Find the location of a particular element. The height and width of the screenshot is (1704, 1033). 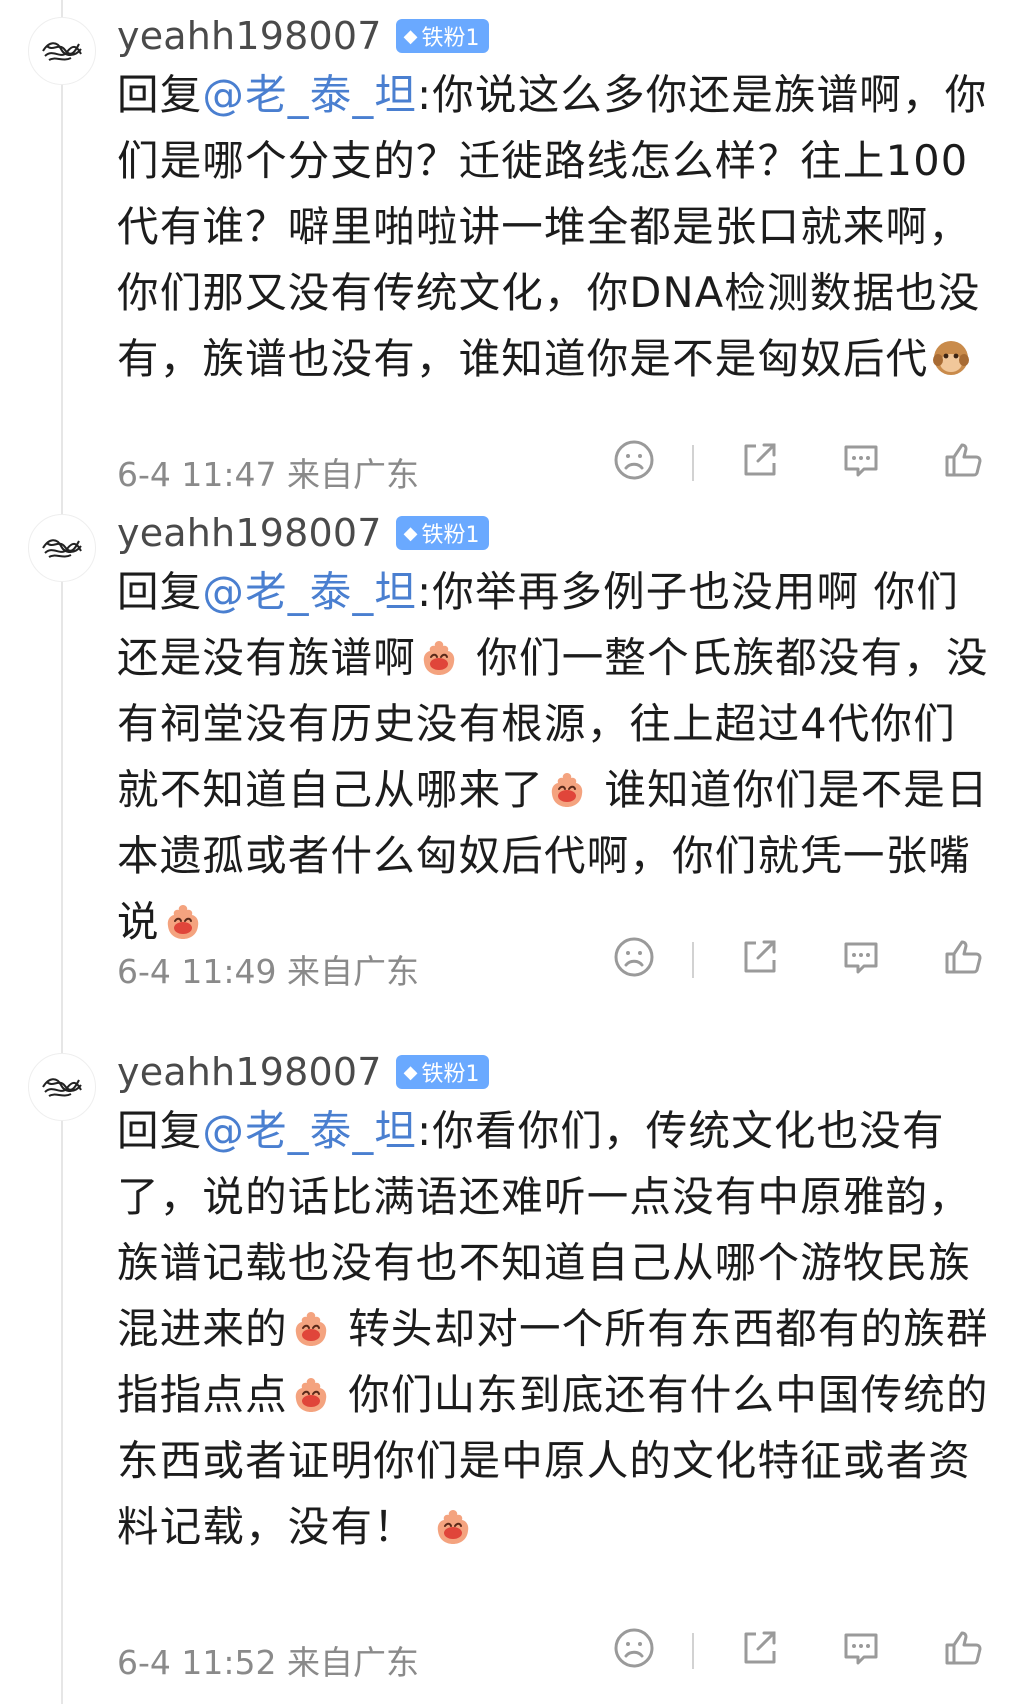

monkey-emoji-icon is located at coordinates (951, 353).